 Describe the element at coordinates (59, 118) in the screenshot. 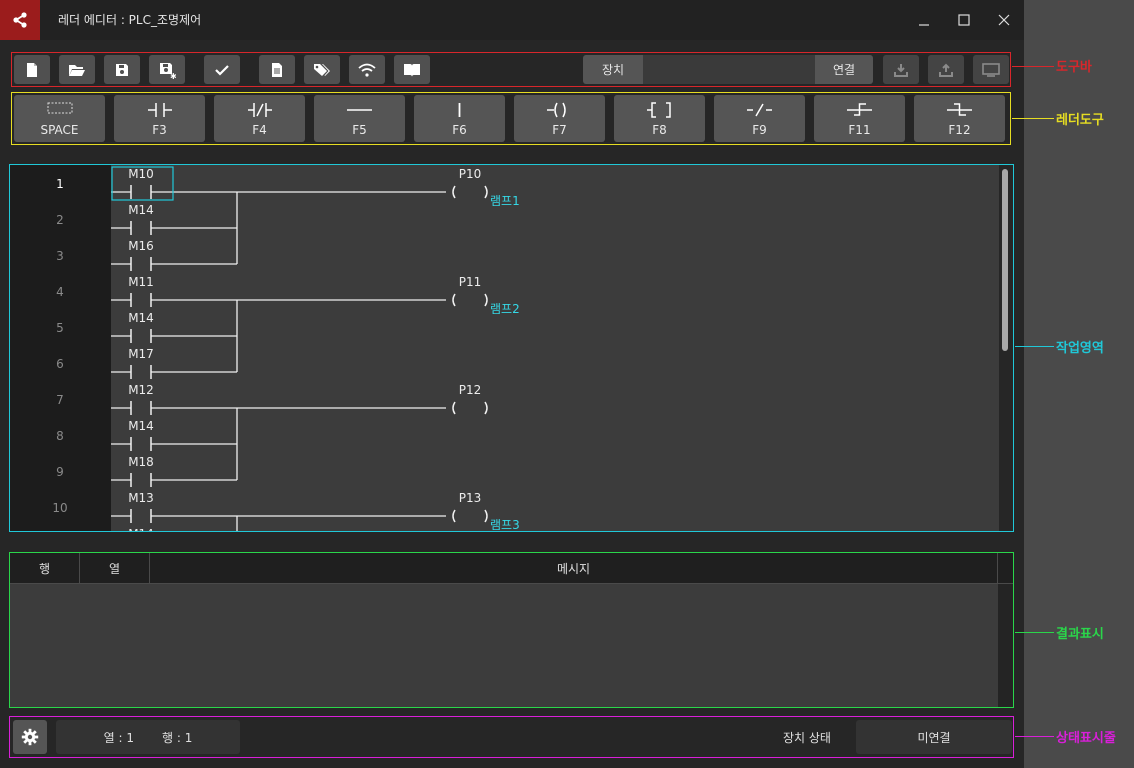

I see `space-tool-button: SPACE` at that location.